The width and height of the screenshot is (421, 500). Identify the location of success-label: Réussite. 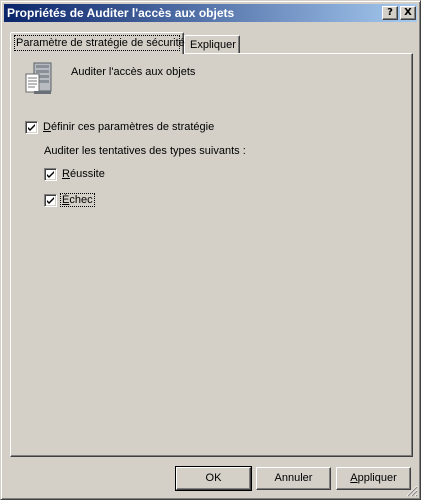
(83, 174).